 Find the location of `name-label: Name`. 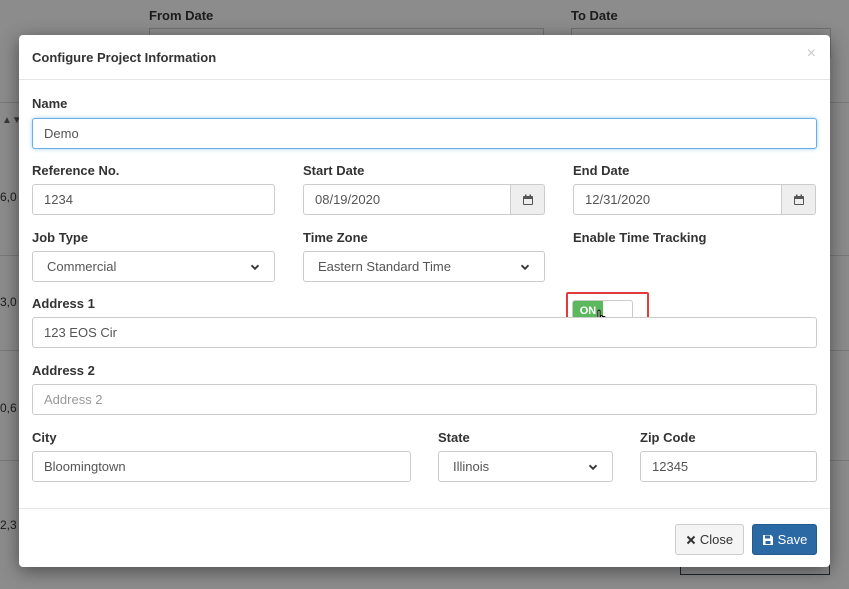

name-label: Name is located at coordinates (50, 103).